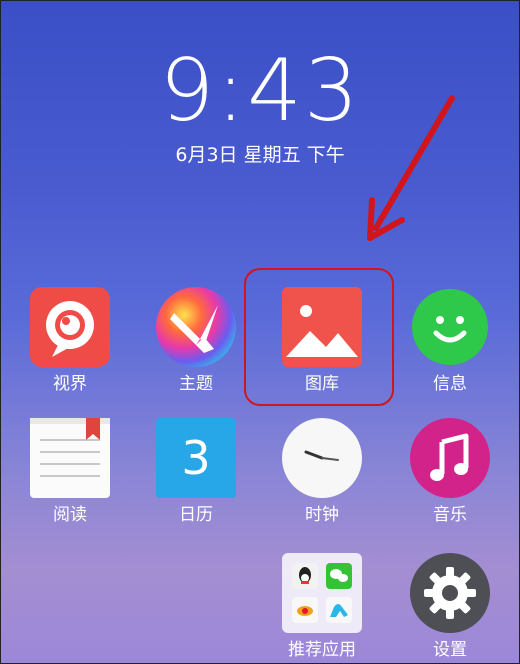 This screenshot has width=520, height=664. Describe the element at coordinates (322, 593) in the screenshot. I see `recommended-apps-folder-icon` at that location.